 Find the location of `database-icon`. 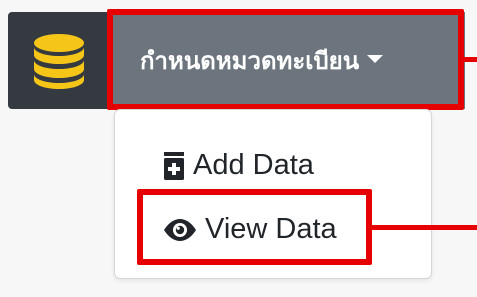

database-icon is located at coordinates (59, 61).